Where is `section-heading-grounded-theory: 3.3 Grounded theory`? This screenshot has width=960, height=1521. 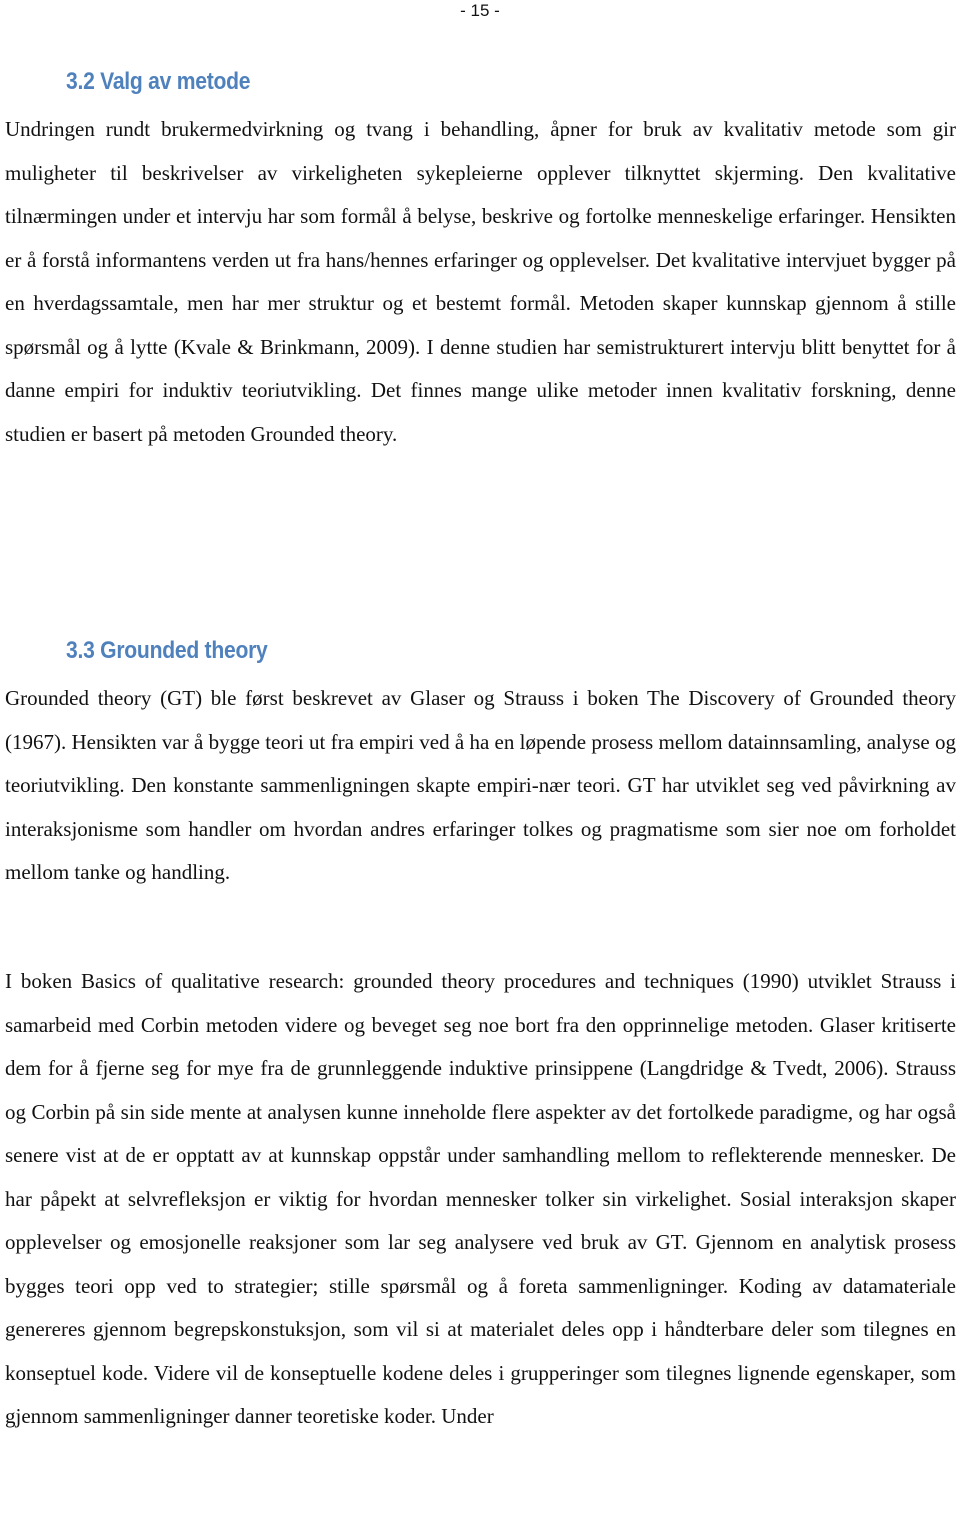
section-heading-grounded-theory: 3.3 Grounded theory is located at coordinates (167, 650).